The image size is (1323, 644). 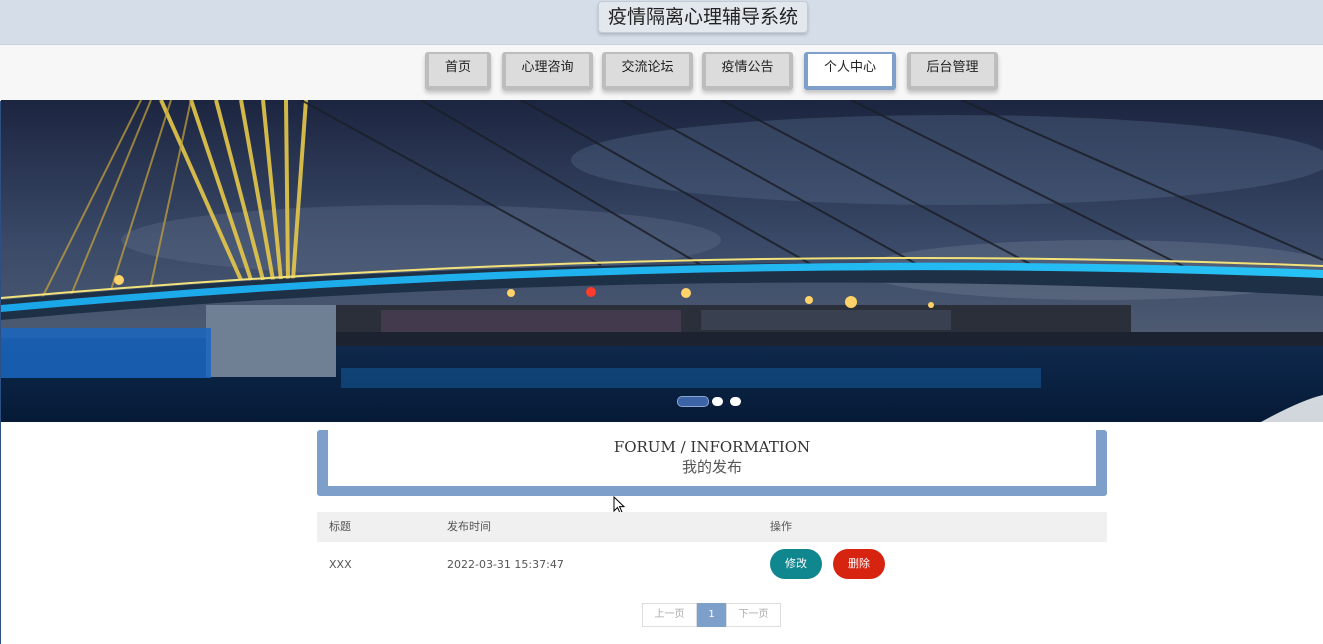 What do you see at coordinates (712, 447) in the screenshot?
I see `section-title-en: FORUM / INFORMATION` at bounding box center [712, 447].